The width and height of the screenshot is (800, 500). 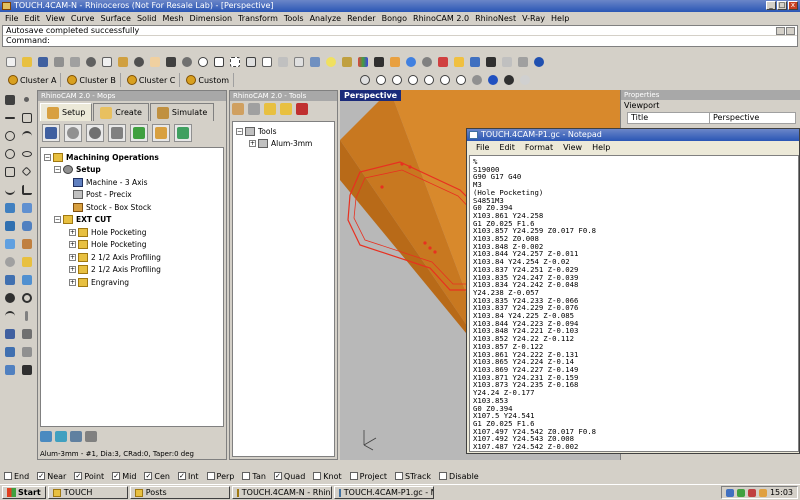 What do you see at coordinates (441, 18) in the screenshot?
I see `menu-rhinocam: RhinoCAM 2.0` at bounding box center [441, 18].